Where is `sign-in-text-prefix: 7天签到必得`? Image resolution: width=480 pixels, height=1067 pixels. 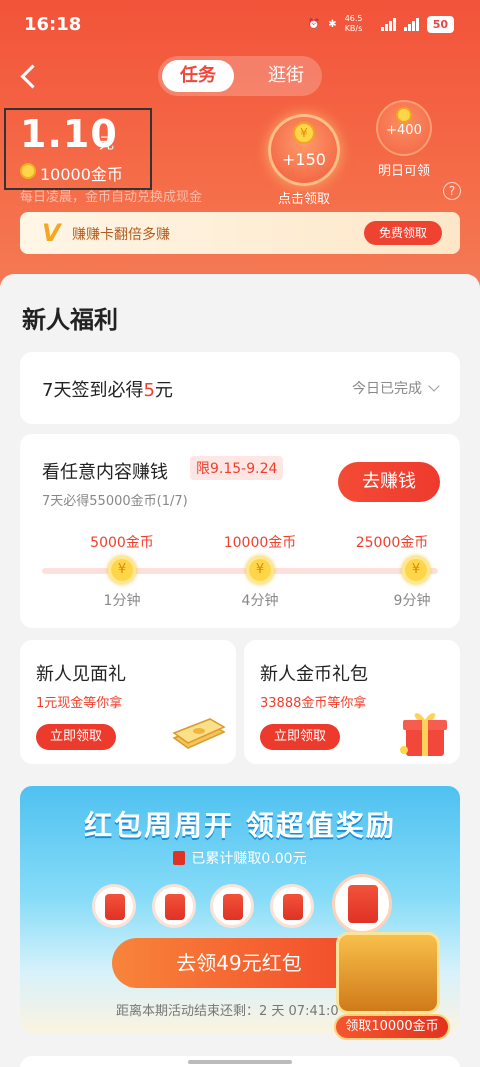 sign-in-text-prefix: 7天签到必得 is located at coordinates (93, 390).